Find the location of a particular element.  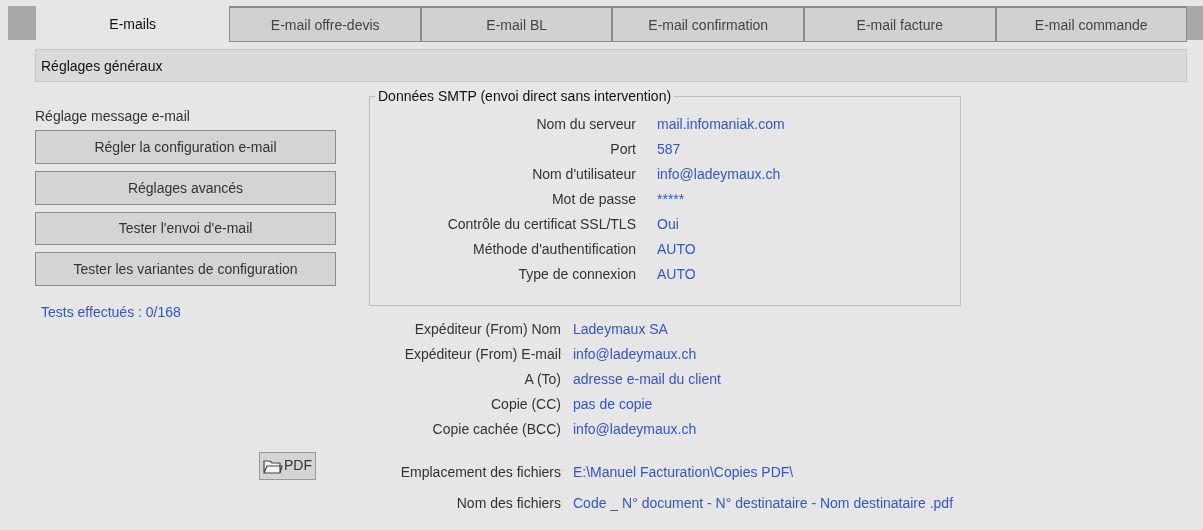

pdf-folder-button: PDF is located at coordinates (287, 465).